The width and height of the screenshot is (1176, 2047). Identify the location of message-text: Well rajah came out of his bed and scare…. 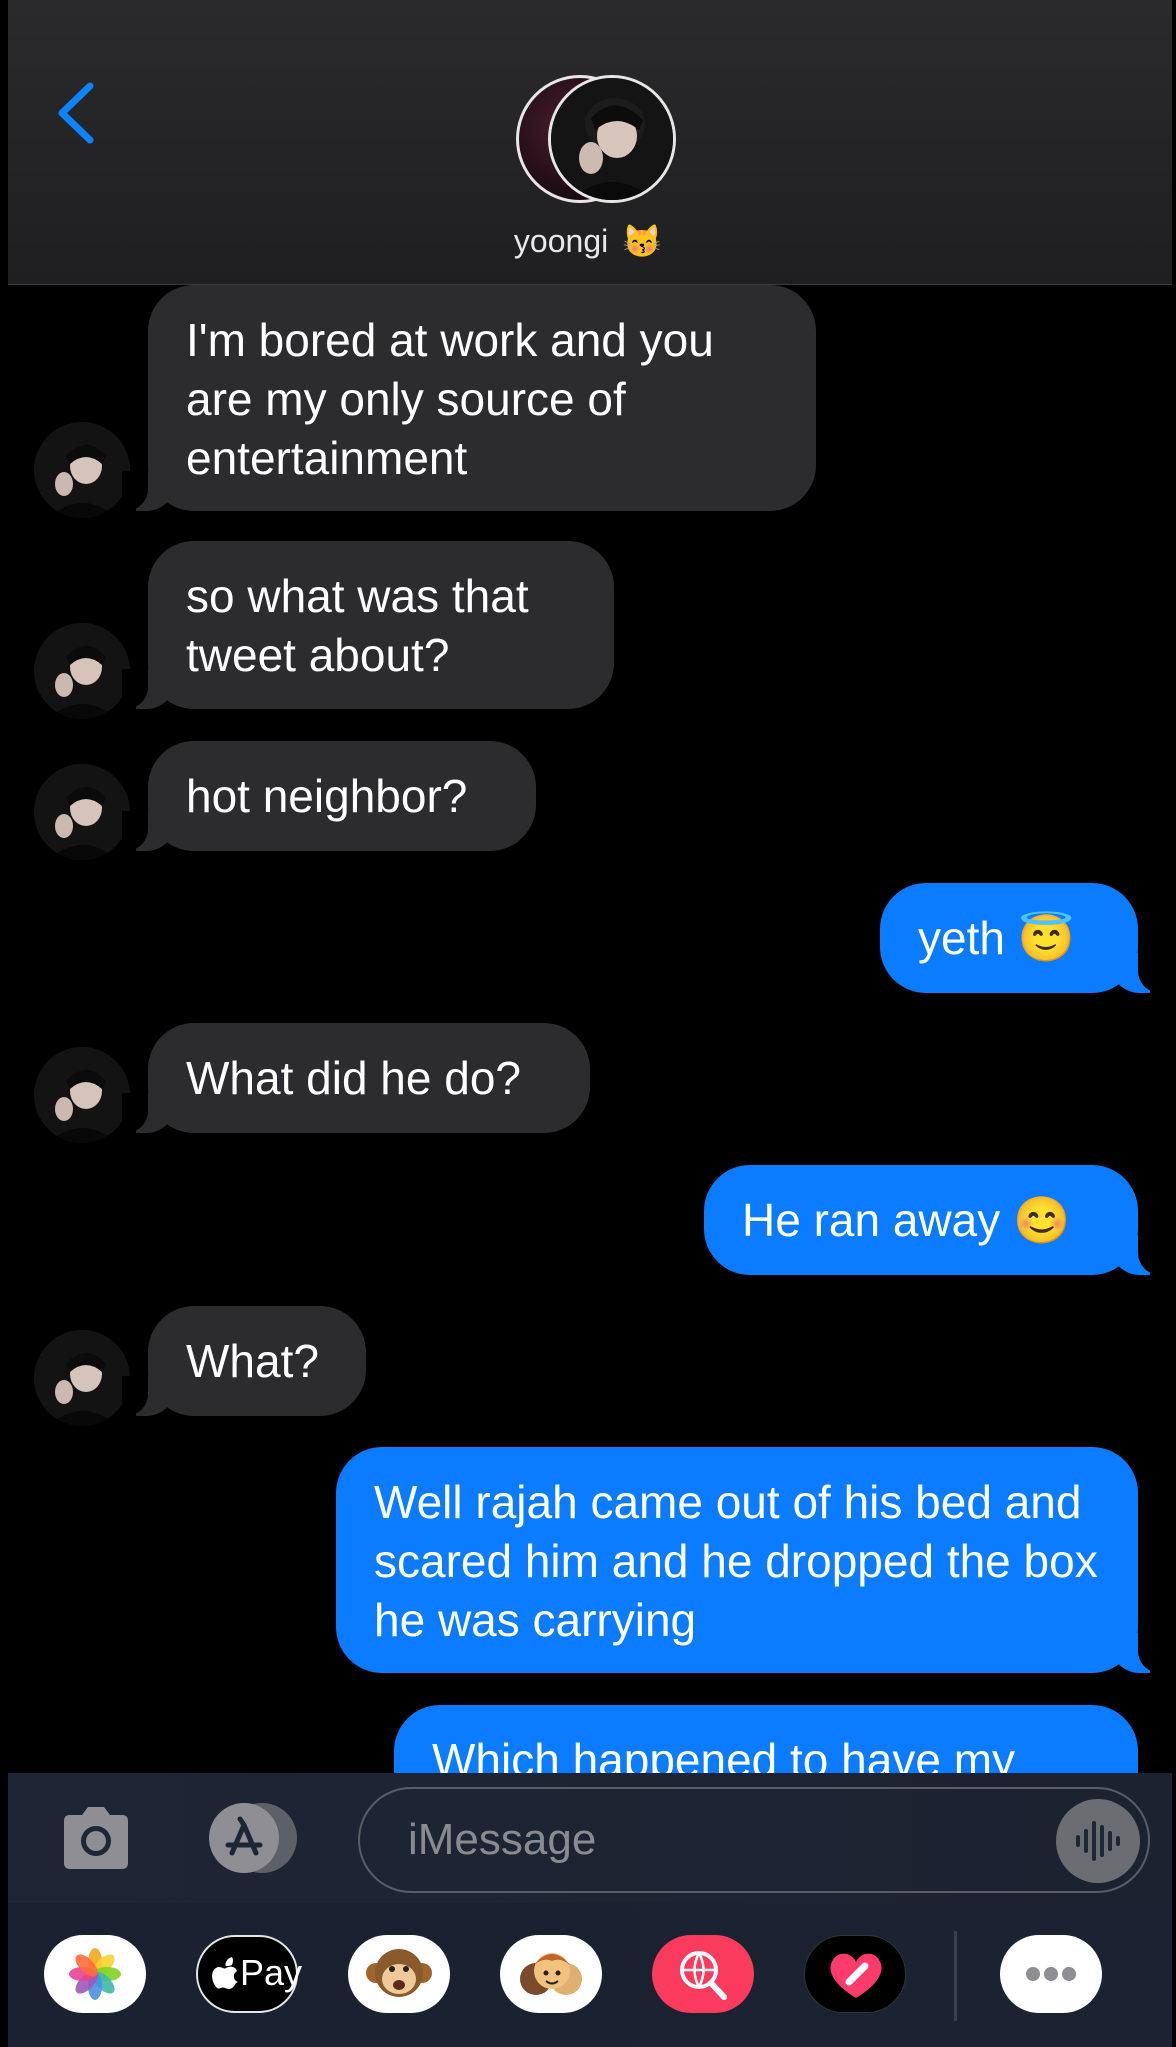
(736, 1561).